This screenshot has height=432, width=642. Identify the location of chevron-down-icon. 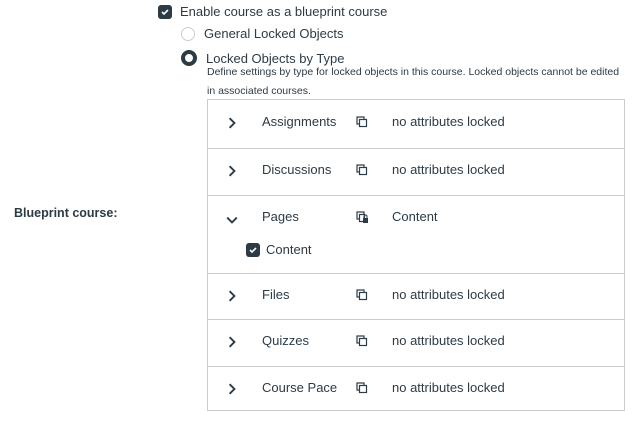
(232, 219).